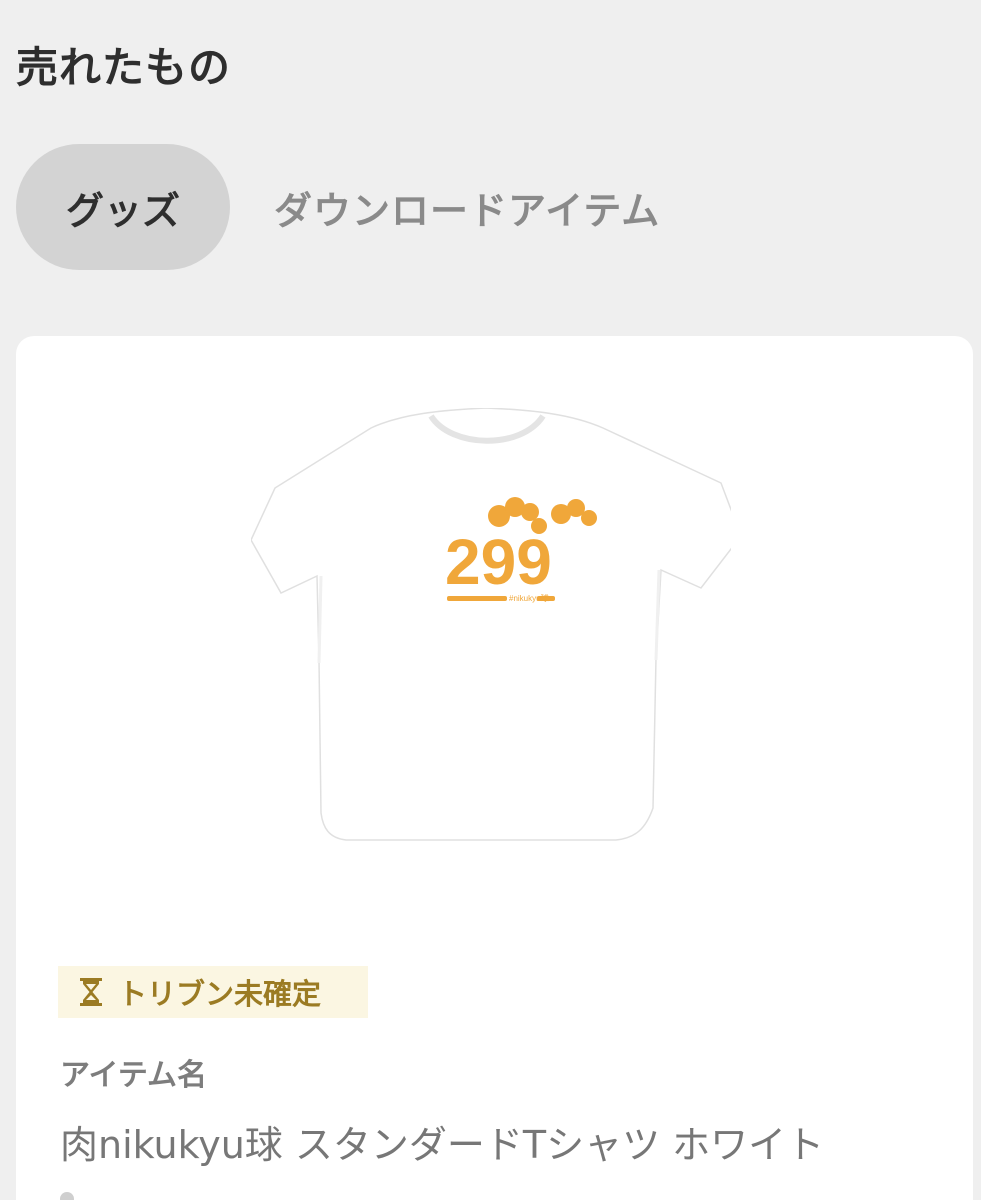  I want to click on category-tabs: グッズ ダウンロードアイテム, so click(338, 207).